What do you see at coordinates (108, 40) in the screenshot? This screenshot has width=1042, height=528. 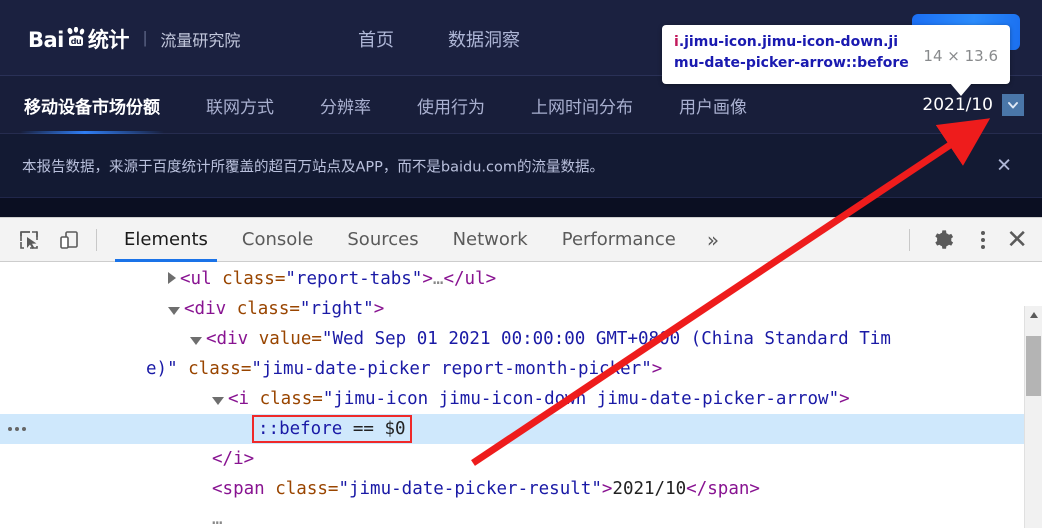 I see `logo-brand-cn: 统计` at bounding box center [108, 40].